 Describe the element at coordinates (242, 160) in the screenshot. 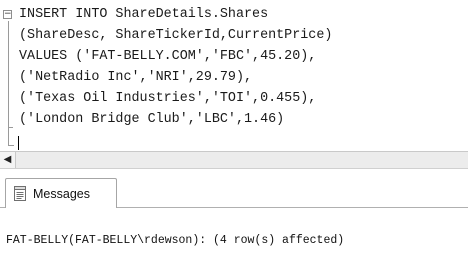

I see `scroll-track` at that location.